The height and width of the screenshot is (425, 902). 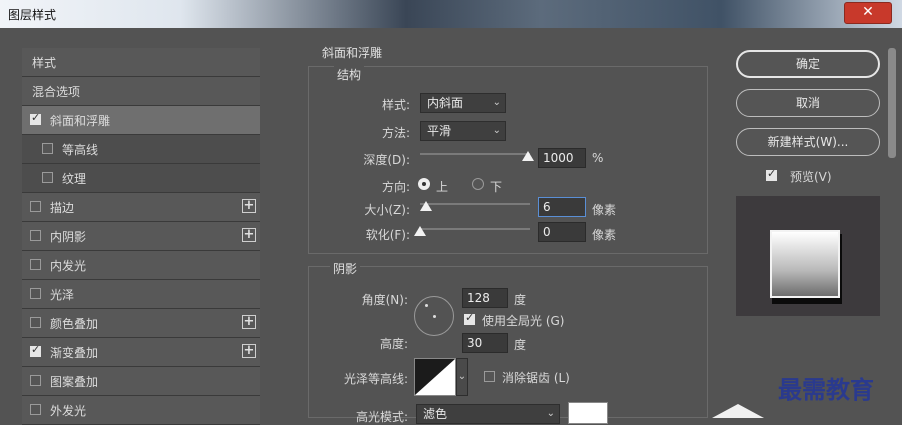 What do you see at coordinates (562, 158) in the screenshot?
I see `depth-input: 1000` at bounding box center [562, 158].